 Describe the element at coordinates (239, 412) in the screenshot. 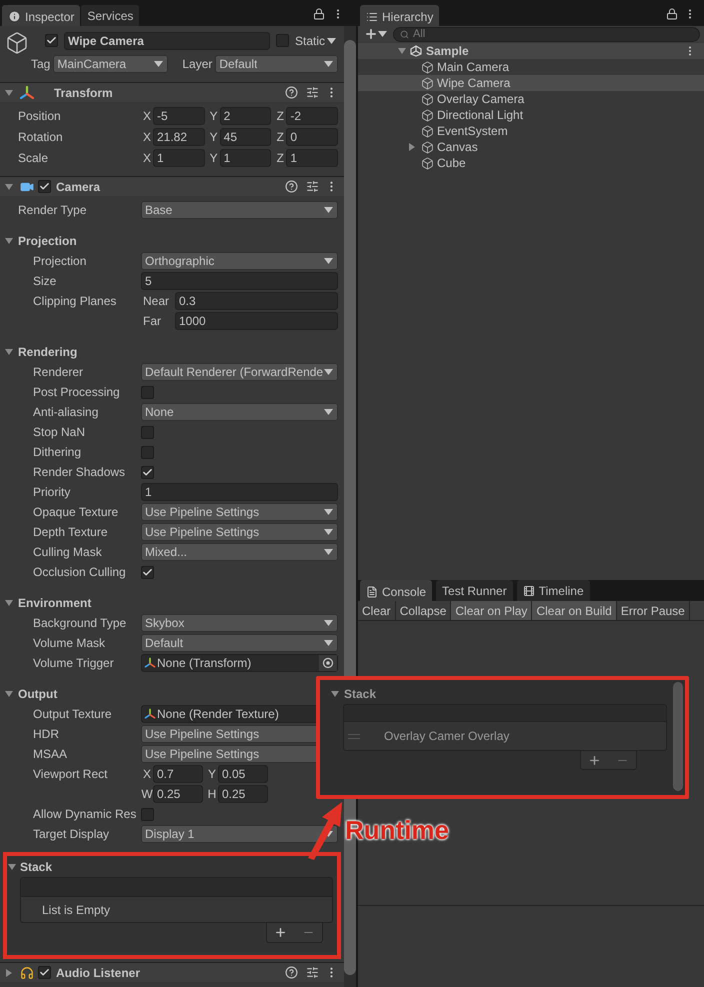

I see `dropdown: None` at that location.